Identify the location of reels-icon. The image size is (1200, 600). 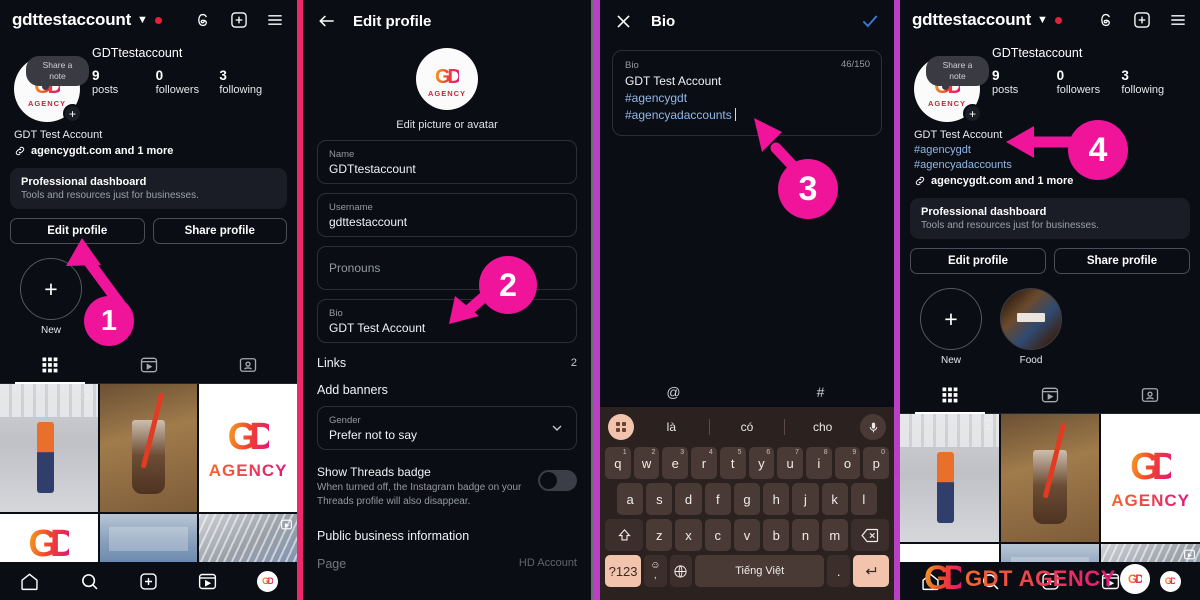
(207, 581).